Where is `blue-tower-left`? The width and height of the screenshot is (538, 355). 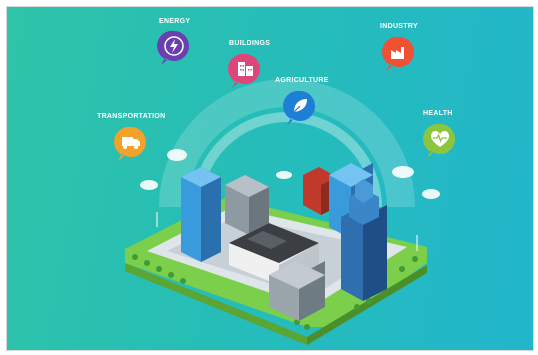
blue-tower-left is located at coordinates (201, 214).